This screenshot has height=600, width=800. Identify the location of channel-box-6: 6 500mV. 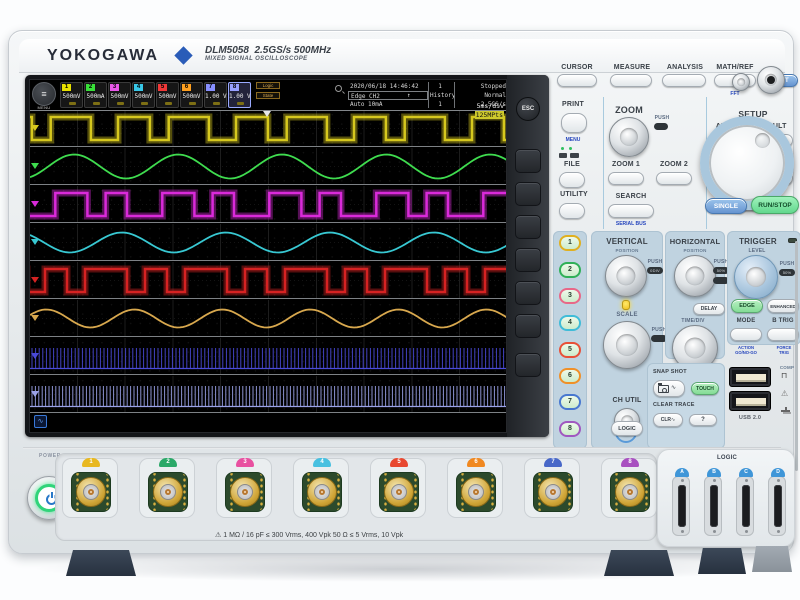
(191, 95).